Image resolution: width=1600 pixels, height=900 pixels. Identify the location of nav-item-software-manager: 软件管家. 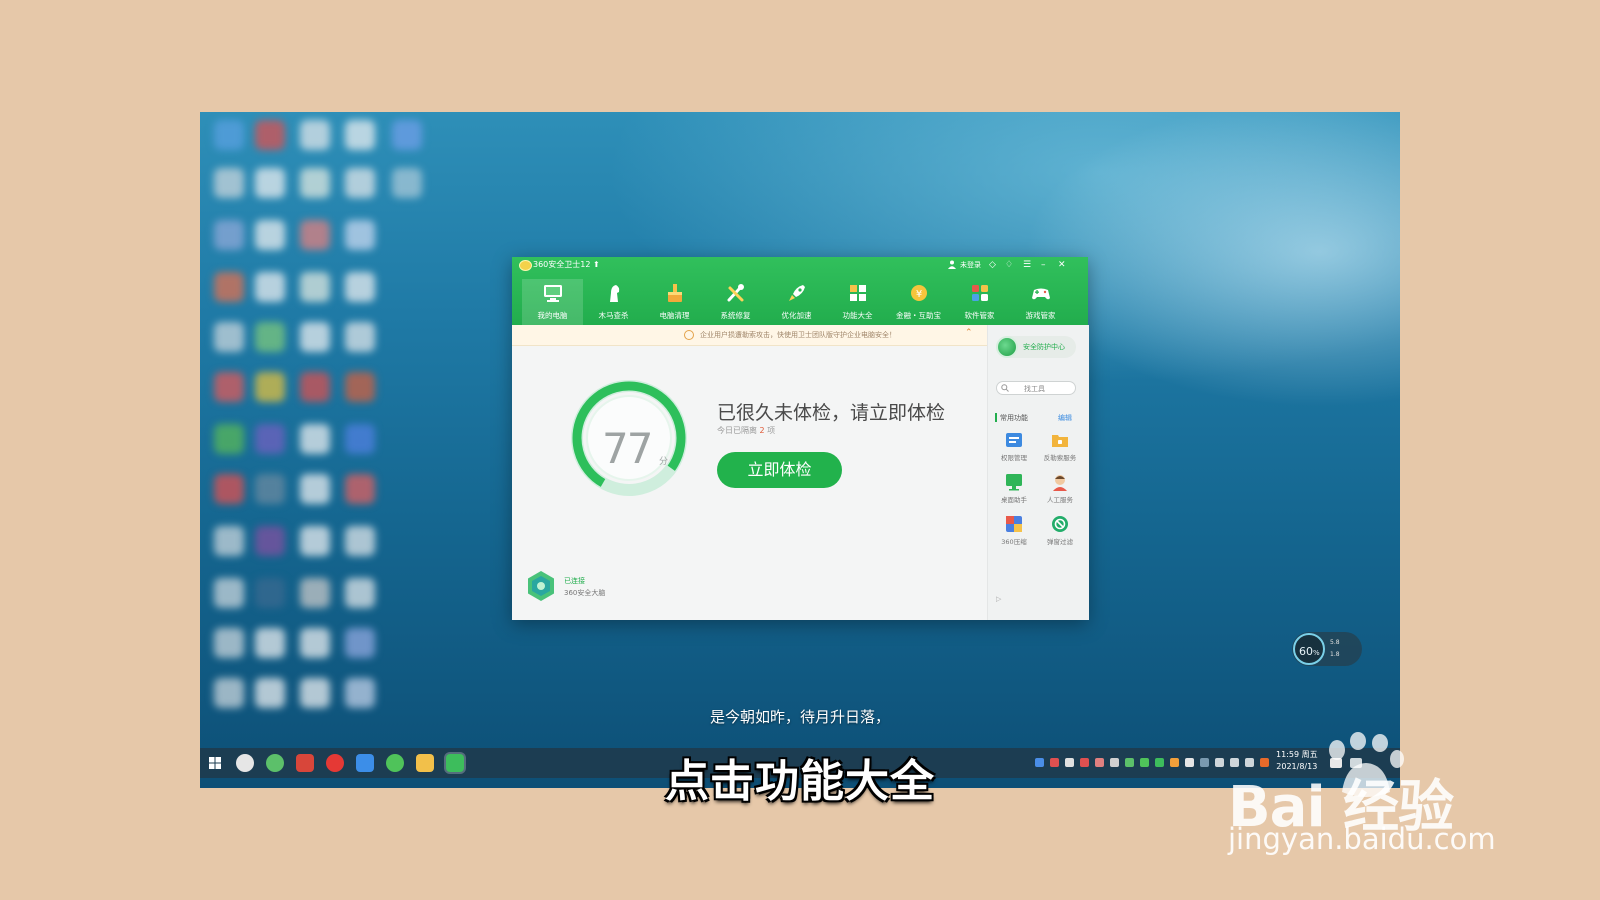
(979, 302).